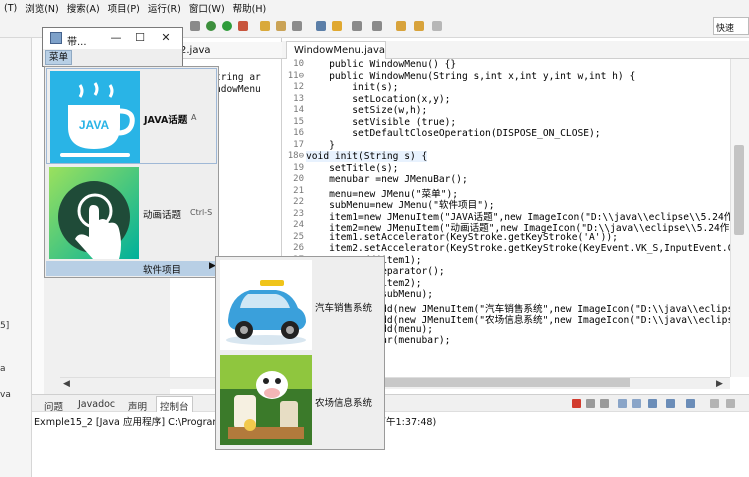 The width and height of the screenshot is (749, 477). What do you see at coordinates (377, 26) in the screenshot?
I see `toolbar-prev-annotation-icon` at bounding box center [377, 26].